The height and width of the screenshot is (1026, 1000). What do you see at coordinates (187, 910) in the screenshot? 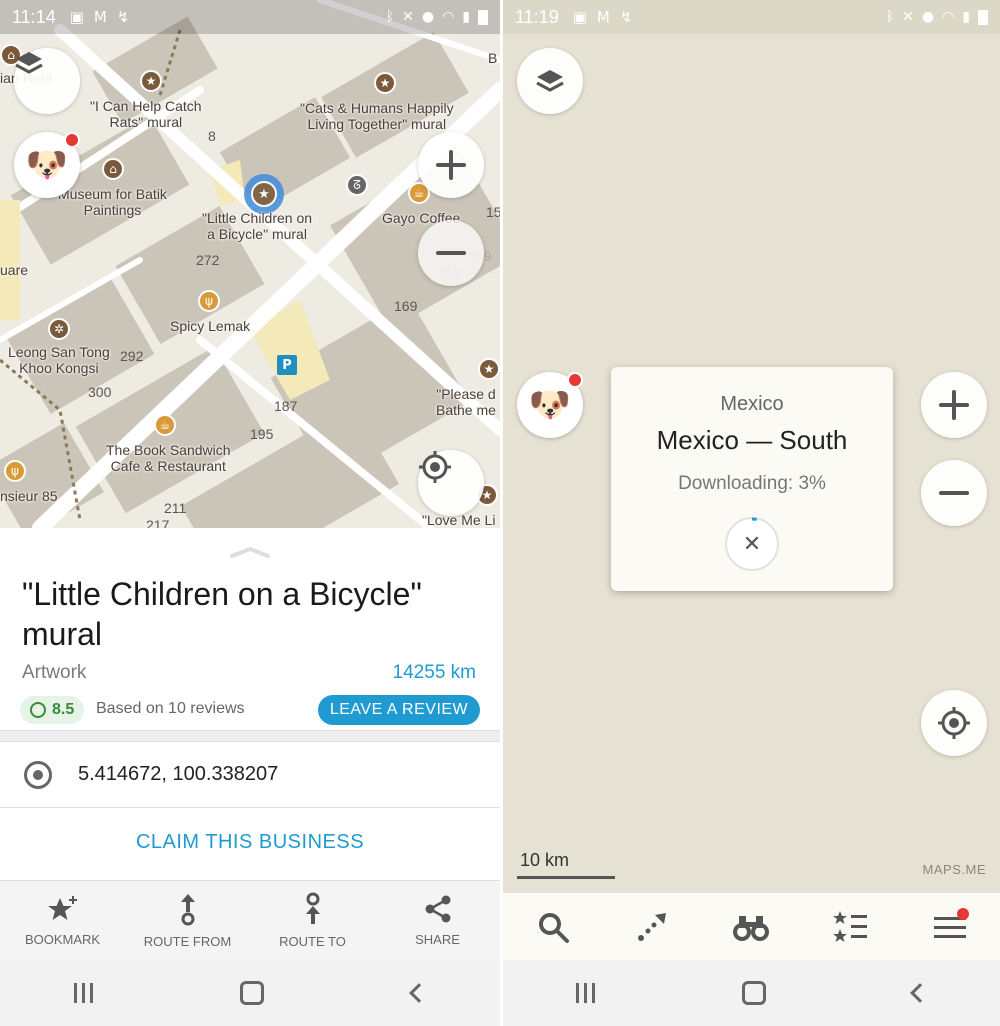
I see `route-from-icon` at bounding box center [187, 910].